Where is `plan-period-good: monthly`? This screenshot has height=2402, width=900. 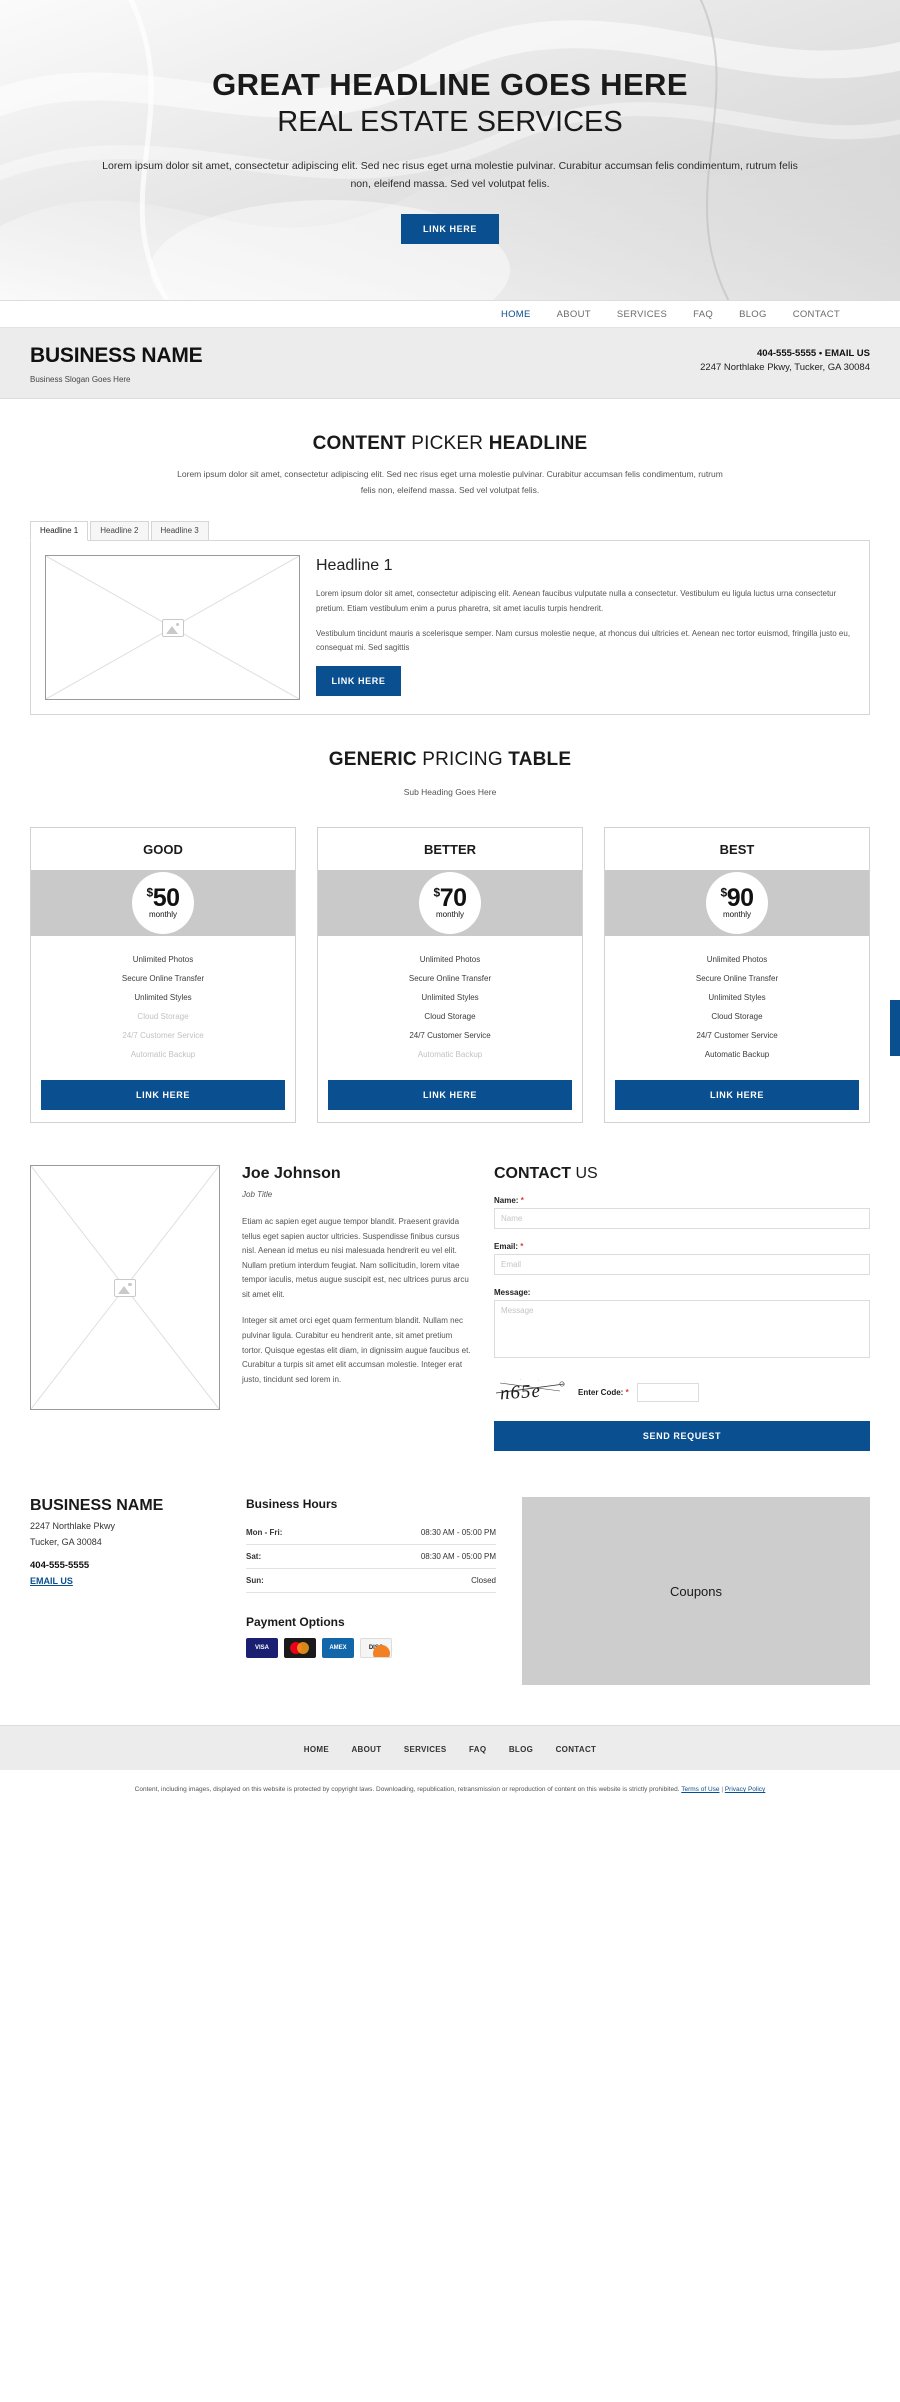 plan-period-good: monthly is located at coordinates (162, 915).